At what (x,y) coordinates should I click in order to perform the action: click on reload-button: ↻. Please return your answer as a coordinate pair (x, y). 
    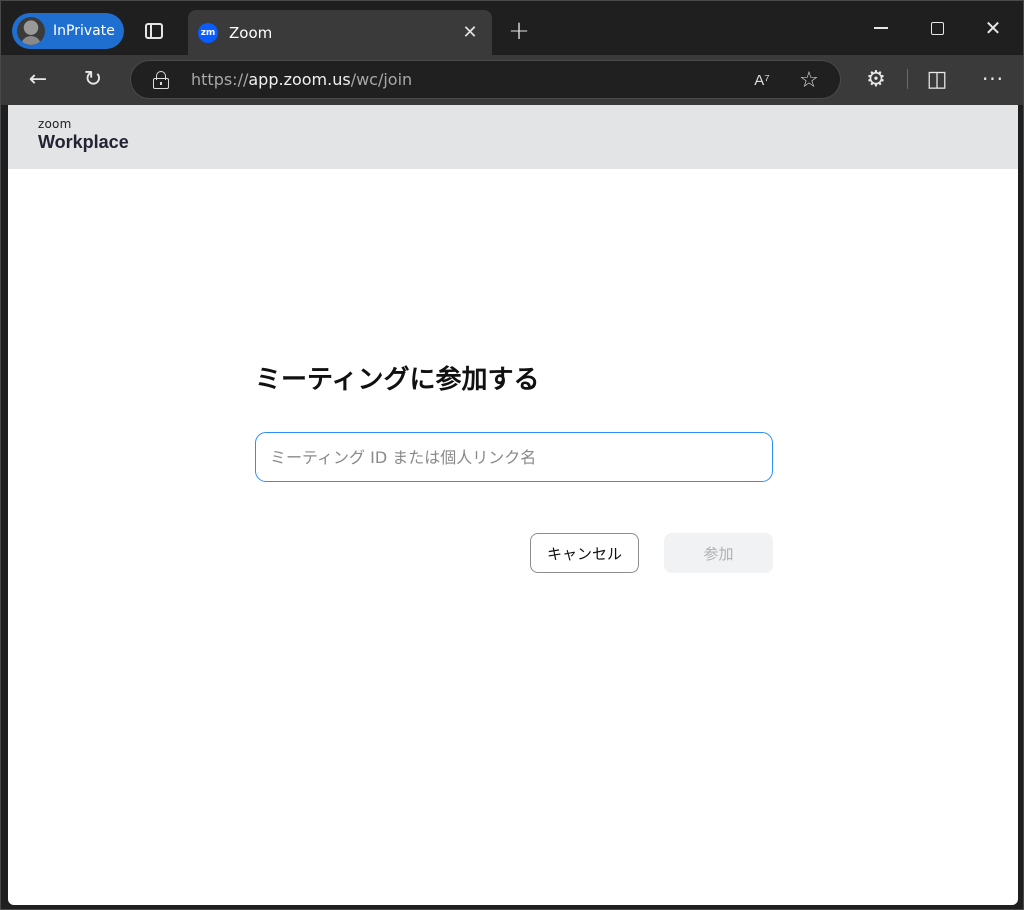
    Looking at the image, I should click on (93, 79).